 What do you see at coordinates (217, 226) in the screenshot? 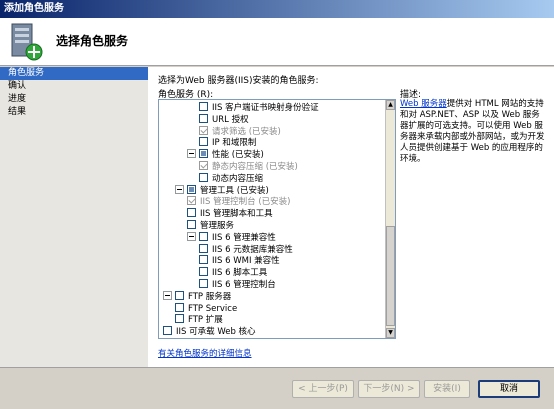
I see `tree-item-label: 管理服务` at bounding box center [217, 226].